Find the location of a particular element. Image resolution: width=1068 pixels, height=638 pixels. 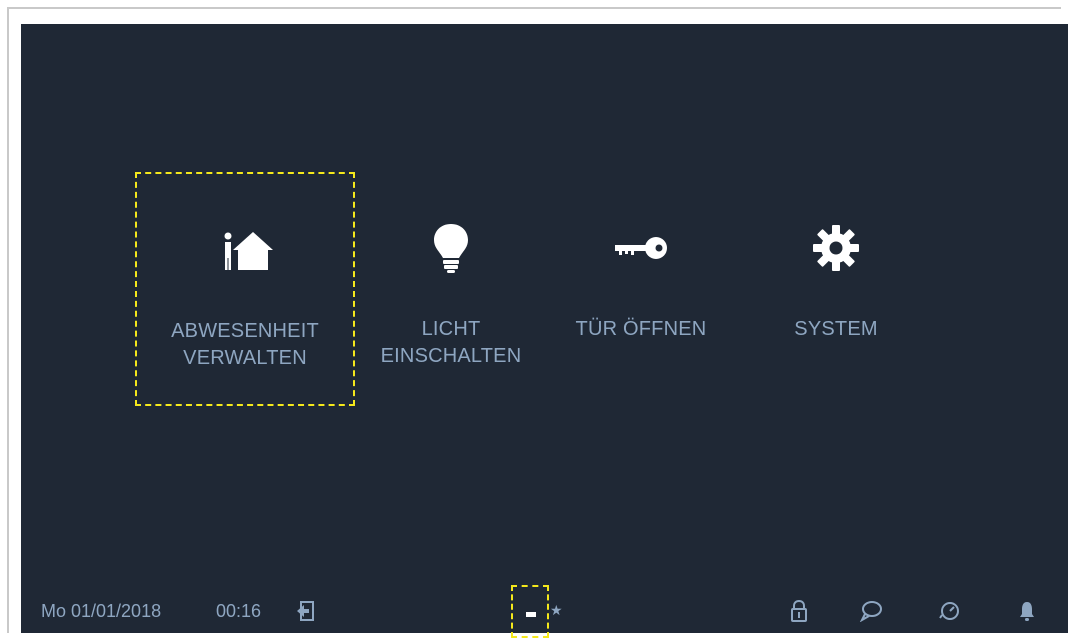

tile-label: TÜR ÖFFNEN is located at coordinates (641, 329).